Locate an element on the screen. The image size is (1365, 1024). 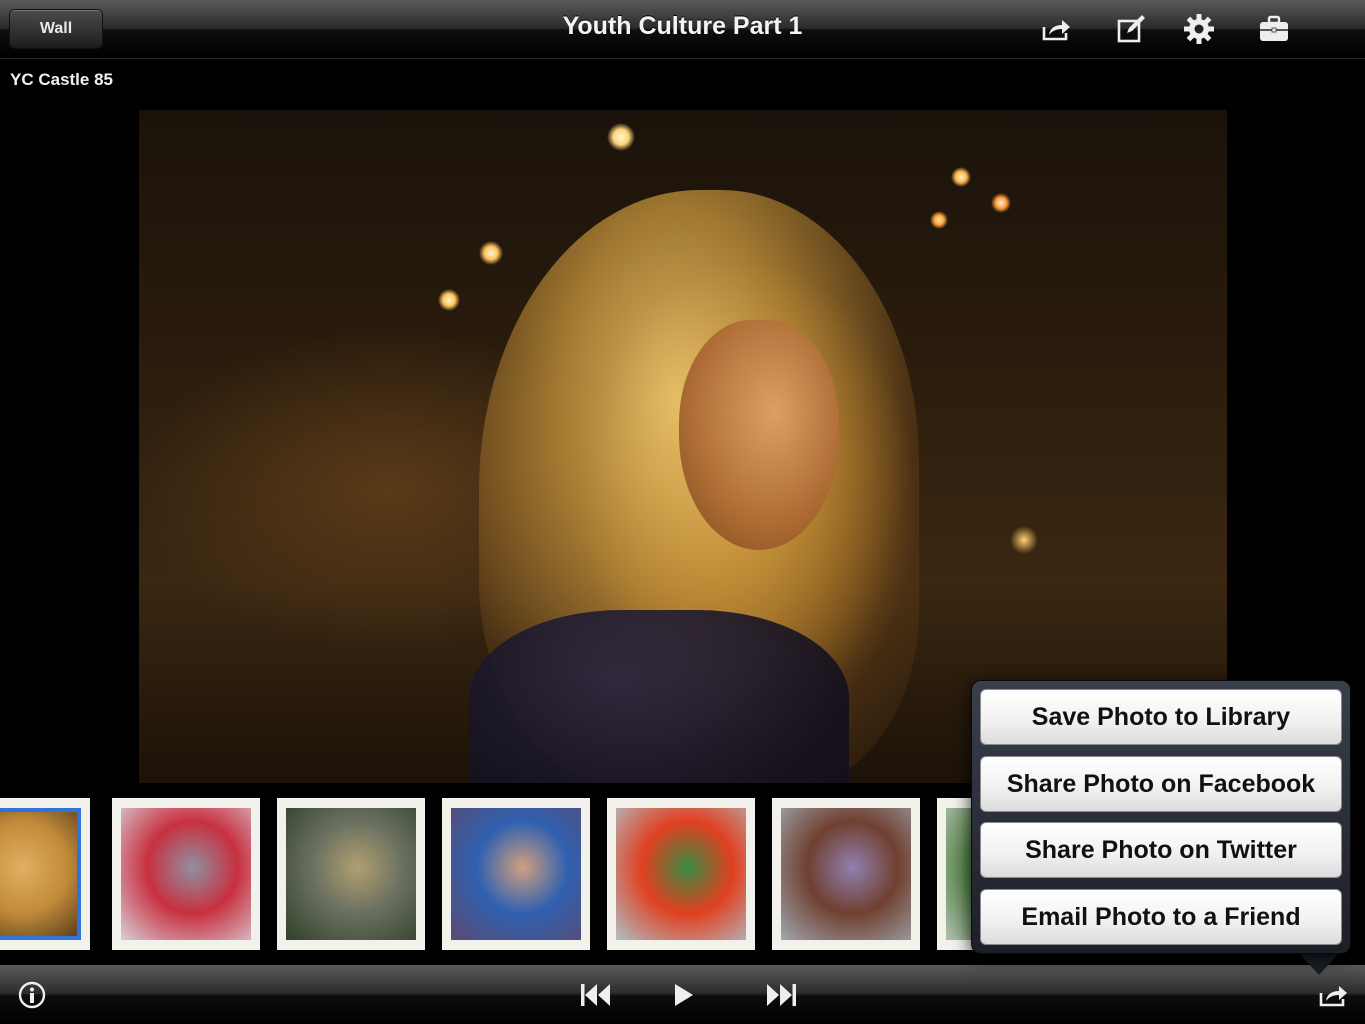
share-twitter-button: Share Photo on Twitter is located at coordinates (1161, 850).